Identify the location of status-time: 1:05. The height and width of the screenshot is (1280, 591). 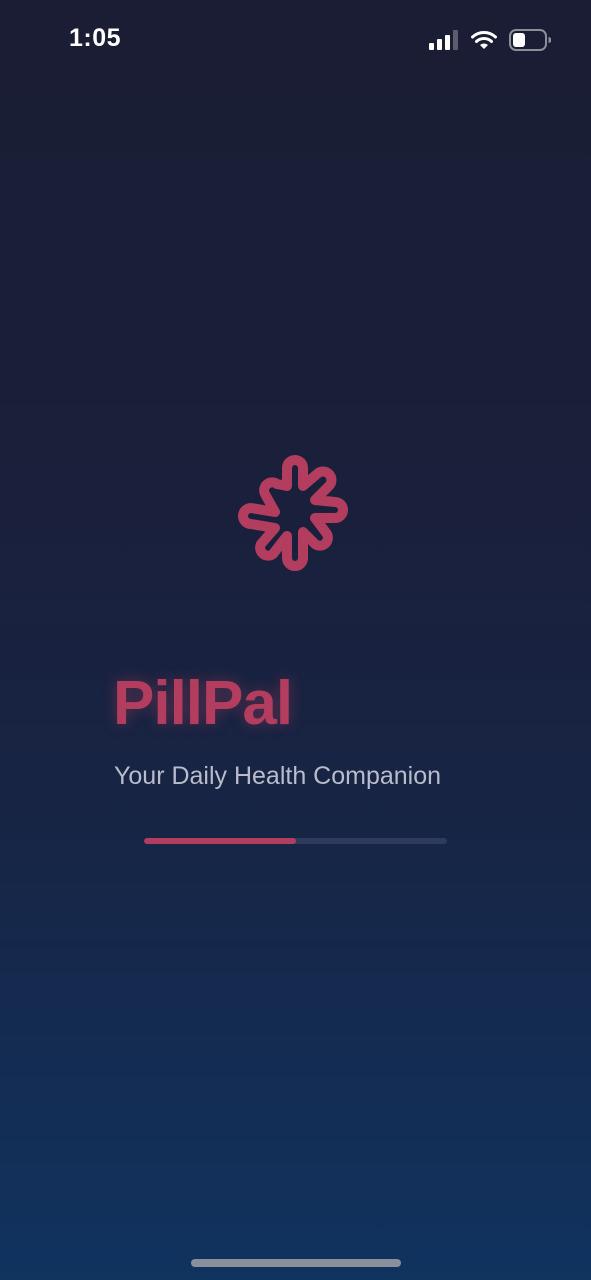
(95, 38).